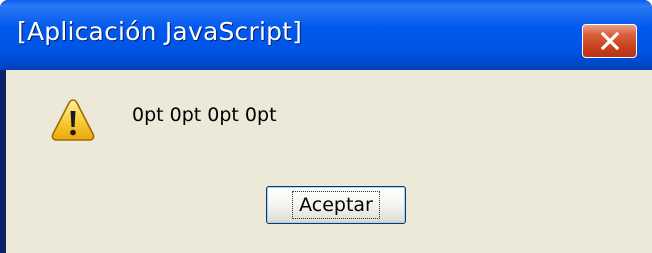  I want to click on ok-button: Aceptar, so click(336, 205).